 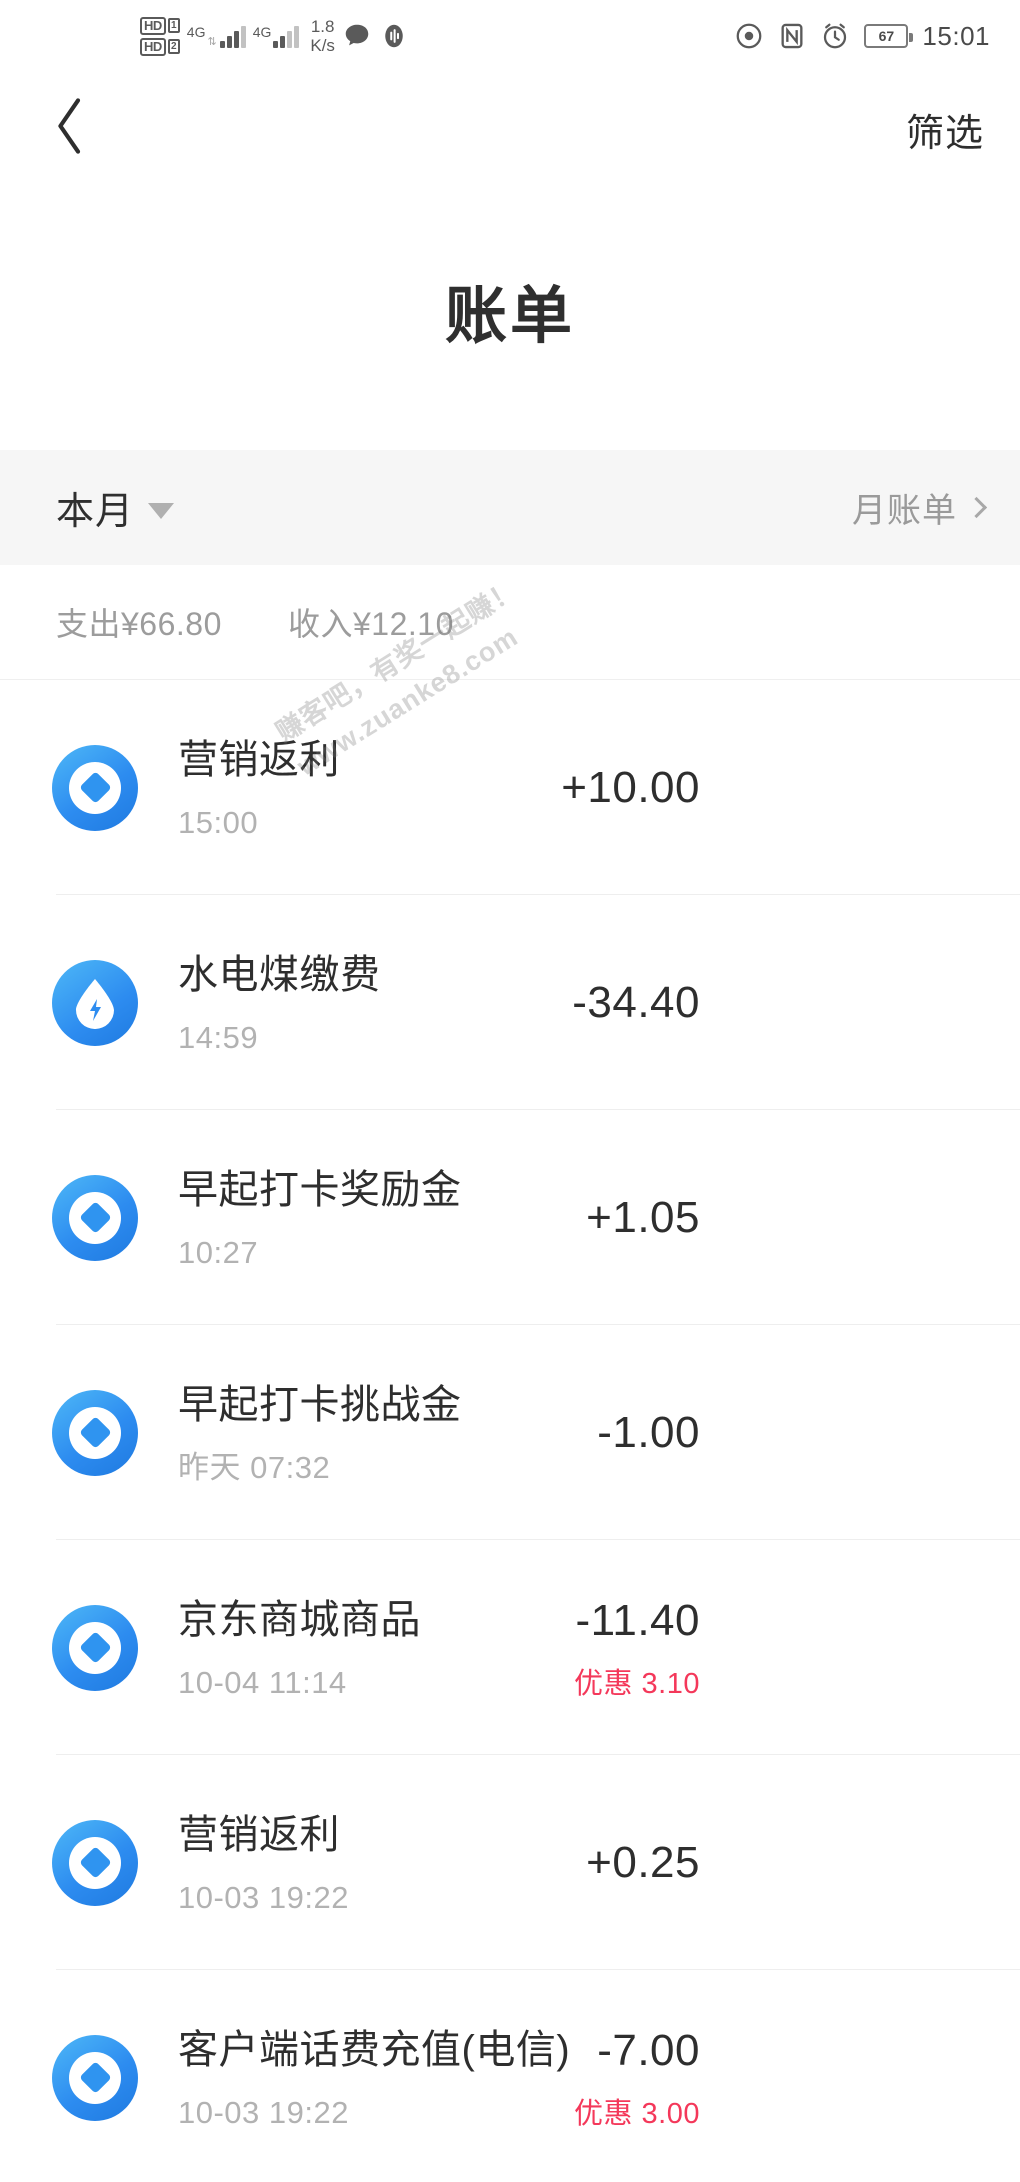 I want to click on nfc-icon, so click(x=792, y=36).